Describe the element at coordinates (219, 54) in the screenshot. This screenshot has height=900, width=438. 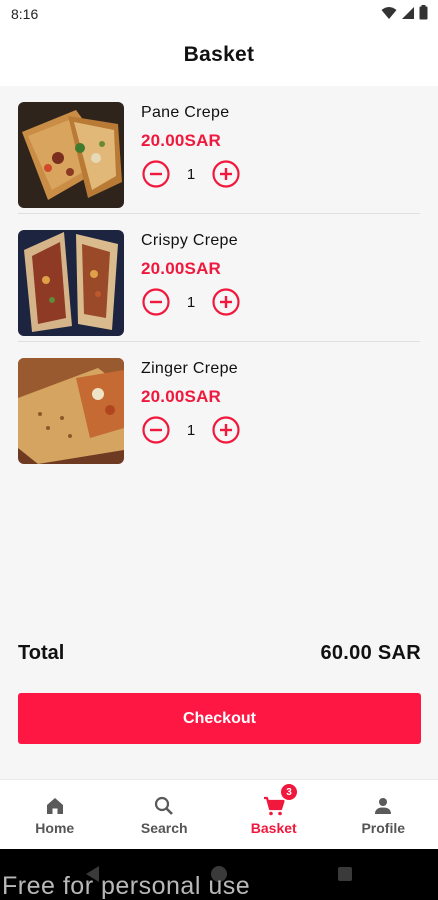
I see `page-title: Basket` at that location.